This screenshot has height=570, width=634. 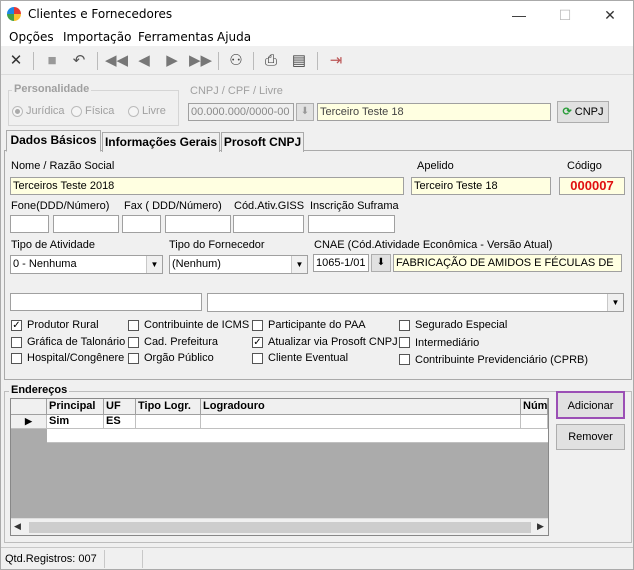 What do you see at coordinates (39, 390) in the screenshot?
I see `enderecos-label: Endereços` at bounding box center [39, 390].